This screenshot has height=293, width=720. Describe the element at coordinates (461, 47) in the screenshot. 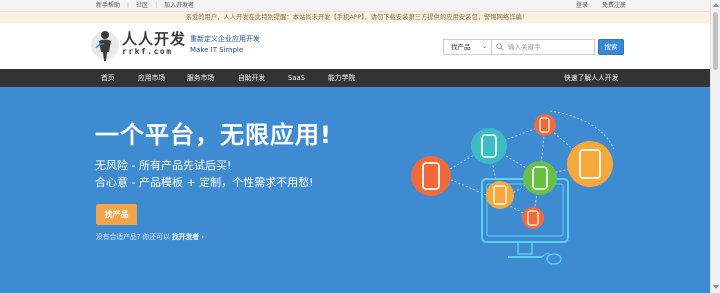

I see `search-category-value: 找产品` at that location.